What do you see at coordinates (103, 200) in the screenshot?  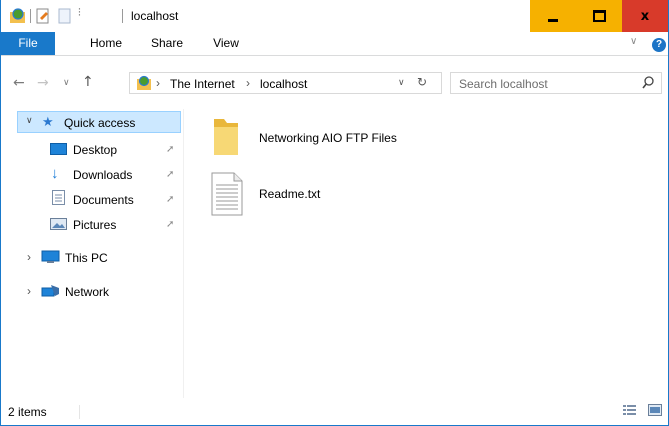 I see `nav-documents: Documents` at bounding box center [103, 200].